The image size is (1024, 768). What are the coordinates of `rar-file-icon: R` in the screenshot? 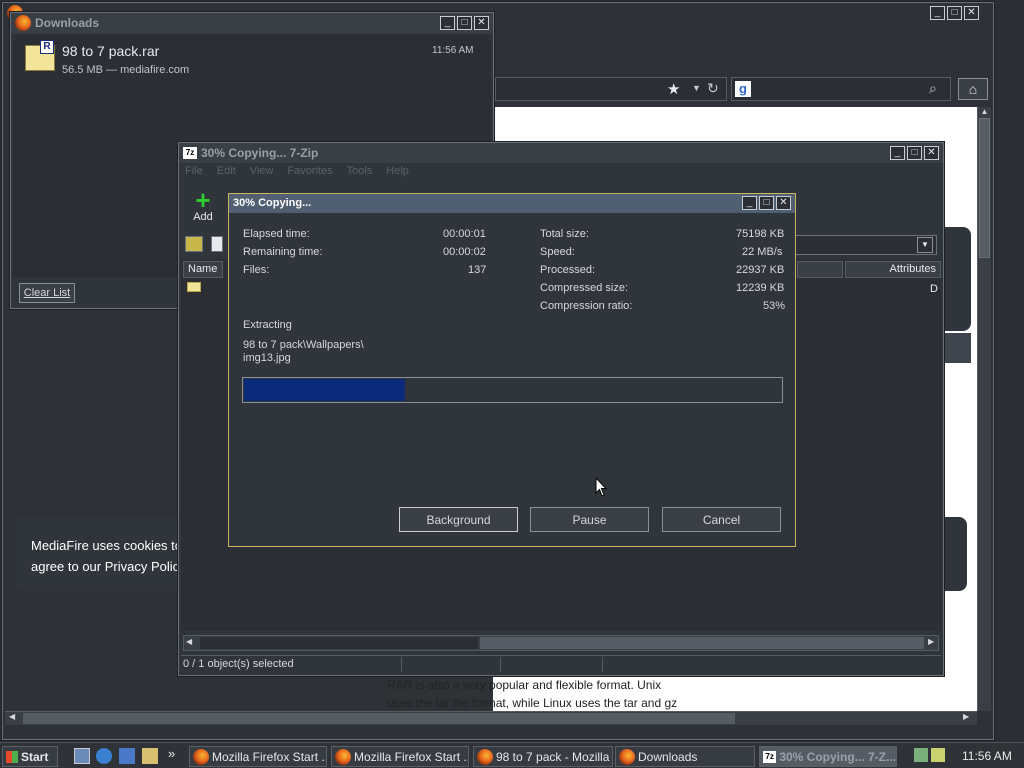 It's located at (40, 55).